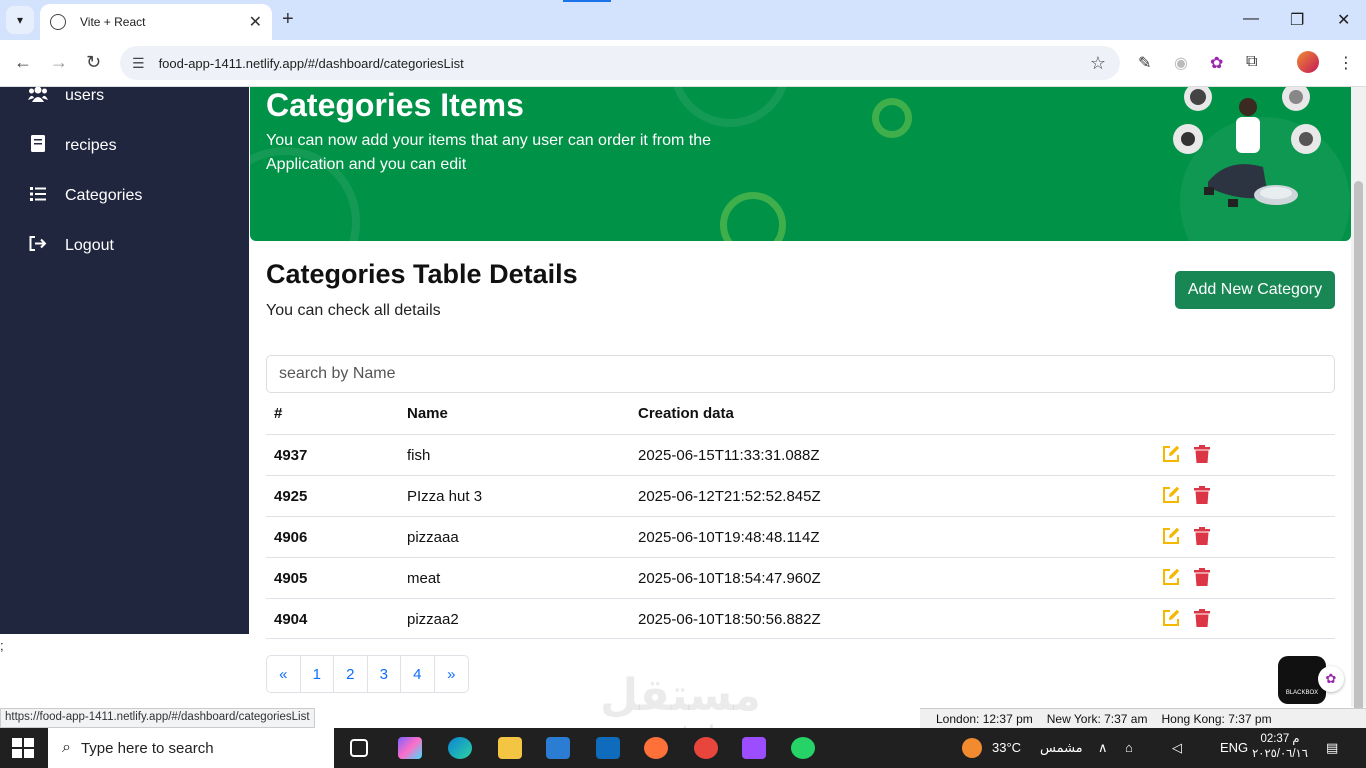  What do you see at coordinates (278, 413) in the screenshot?
I see `table-header-id: #` at bounding box center [278, 413].